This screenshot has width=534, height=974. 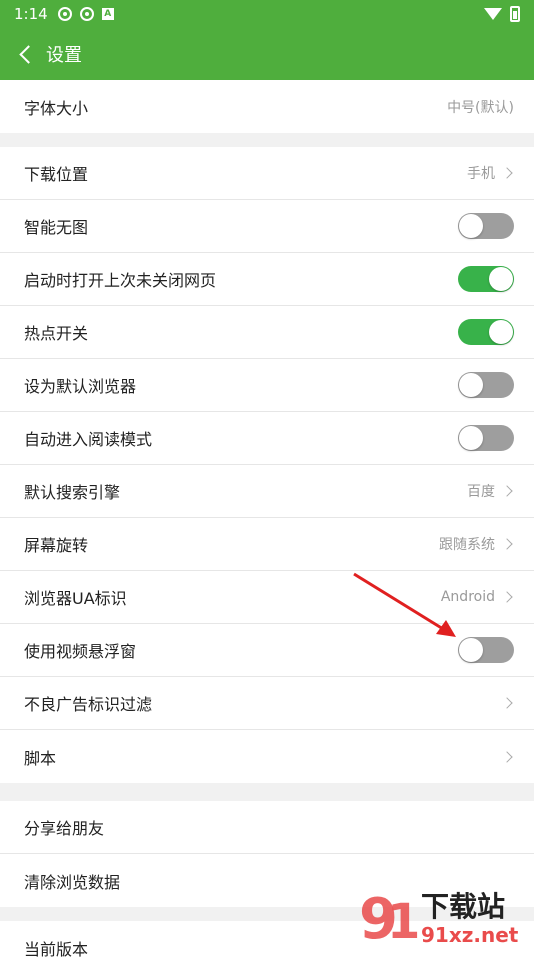 I want to click on setting-value: 中号(默认), so click(x=480, y=107).